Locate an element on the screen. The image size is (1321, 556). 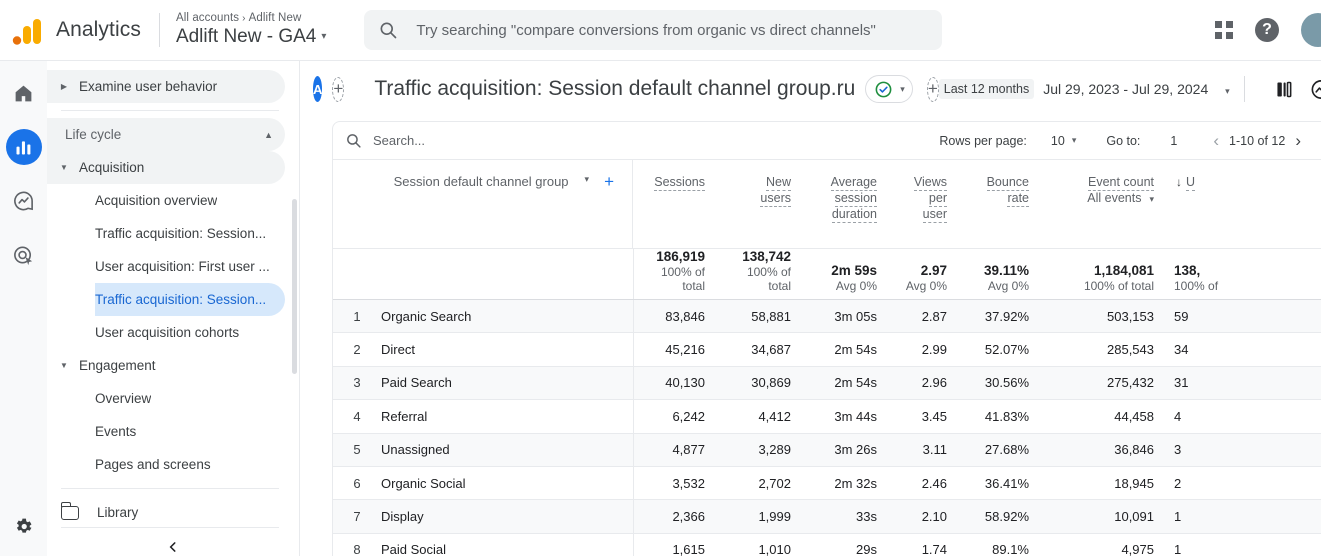
rows-per-page-value: 10 is located at coordinates (1058, 141).